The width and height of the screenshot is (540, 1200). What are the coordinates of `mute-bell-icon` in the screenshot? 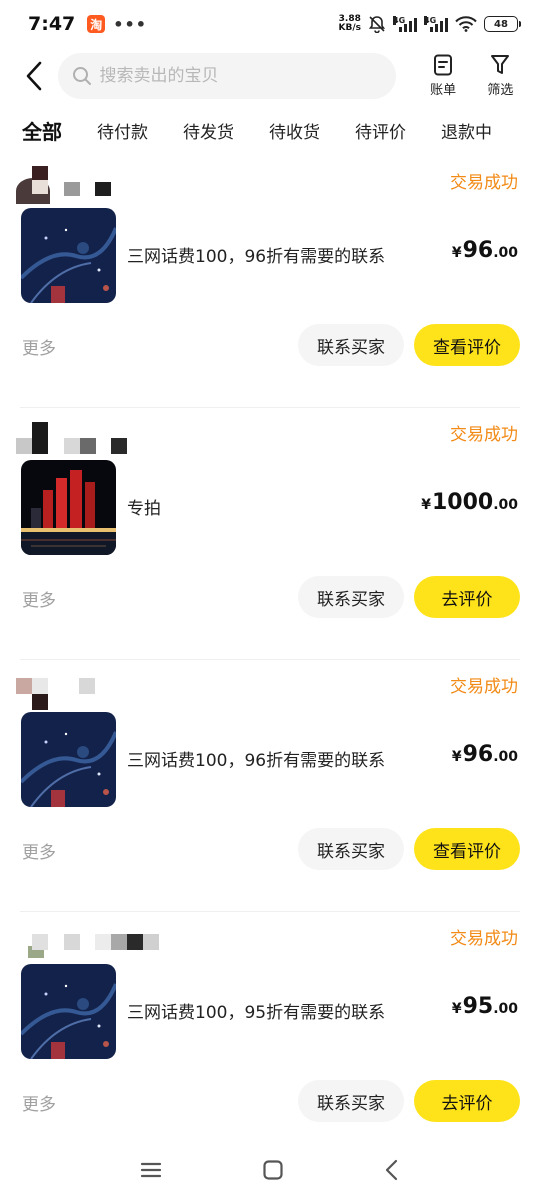 It's located at (377, 24).